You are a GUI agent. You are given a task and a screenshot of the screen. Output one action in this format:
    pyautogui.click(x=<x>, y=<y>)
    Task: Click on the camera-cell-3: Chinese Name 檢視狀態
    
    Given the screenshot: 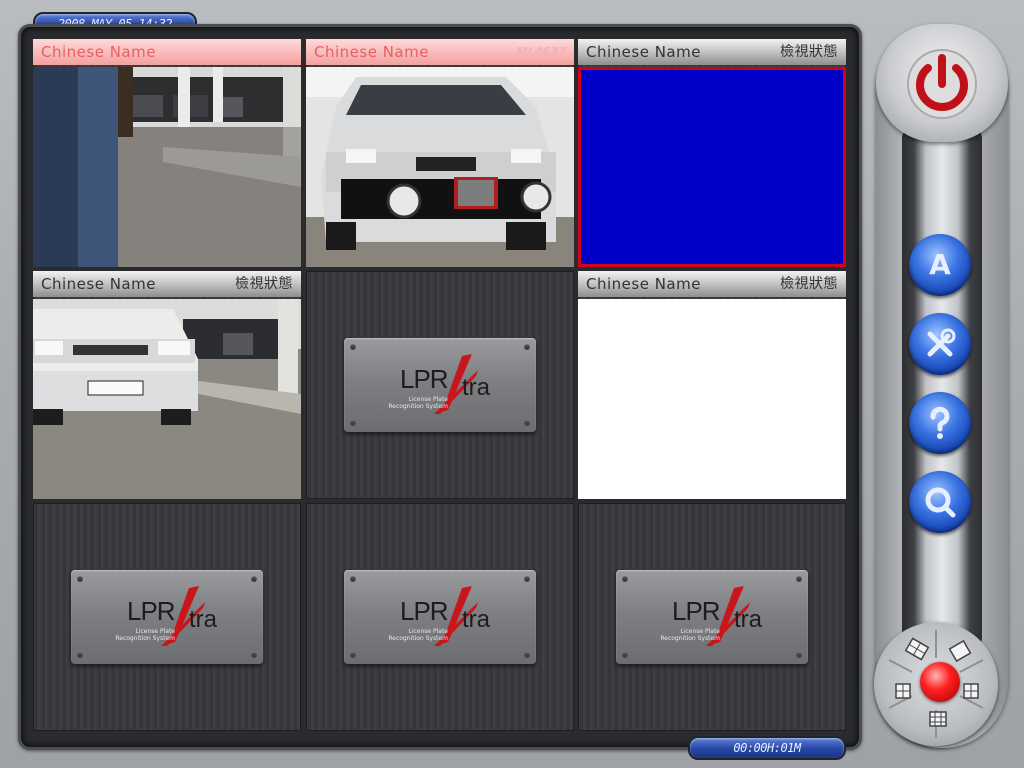 What is the action you would take?
    pyautogui.click(x=712, y=153)
    